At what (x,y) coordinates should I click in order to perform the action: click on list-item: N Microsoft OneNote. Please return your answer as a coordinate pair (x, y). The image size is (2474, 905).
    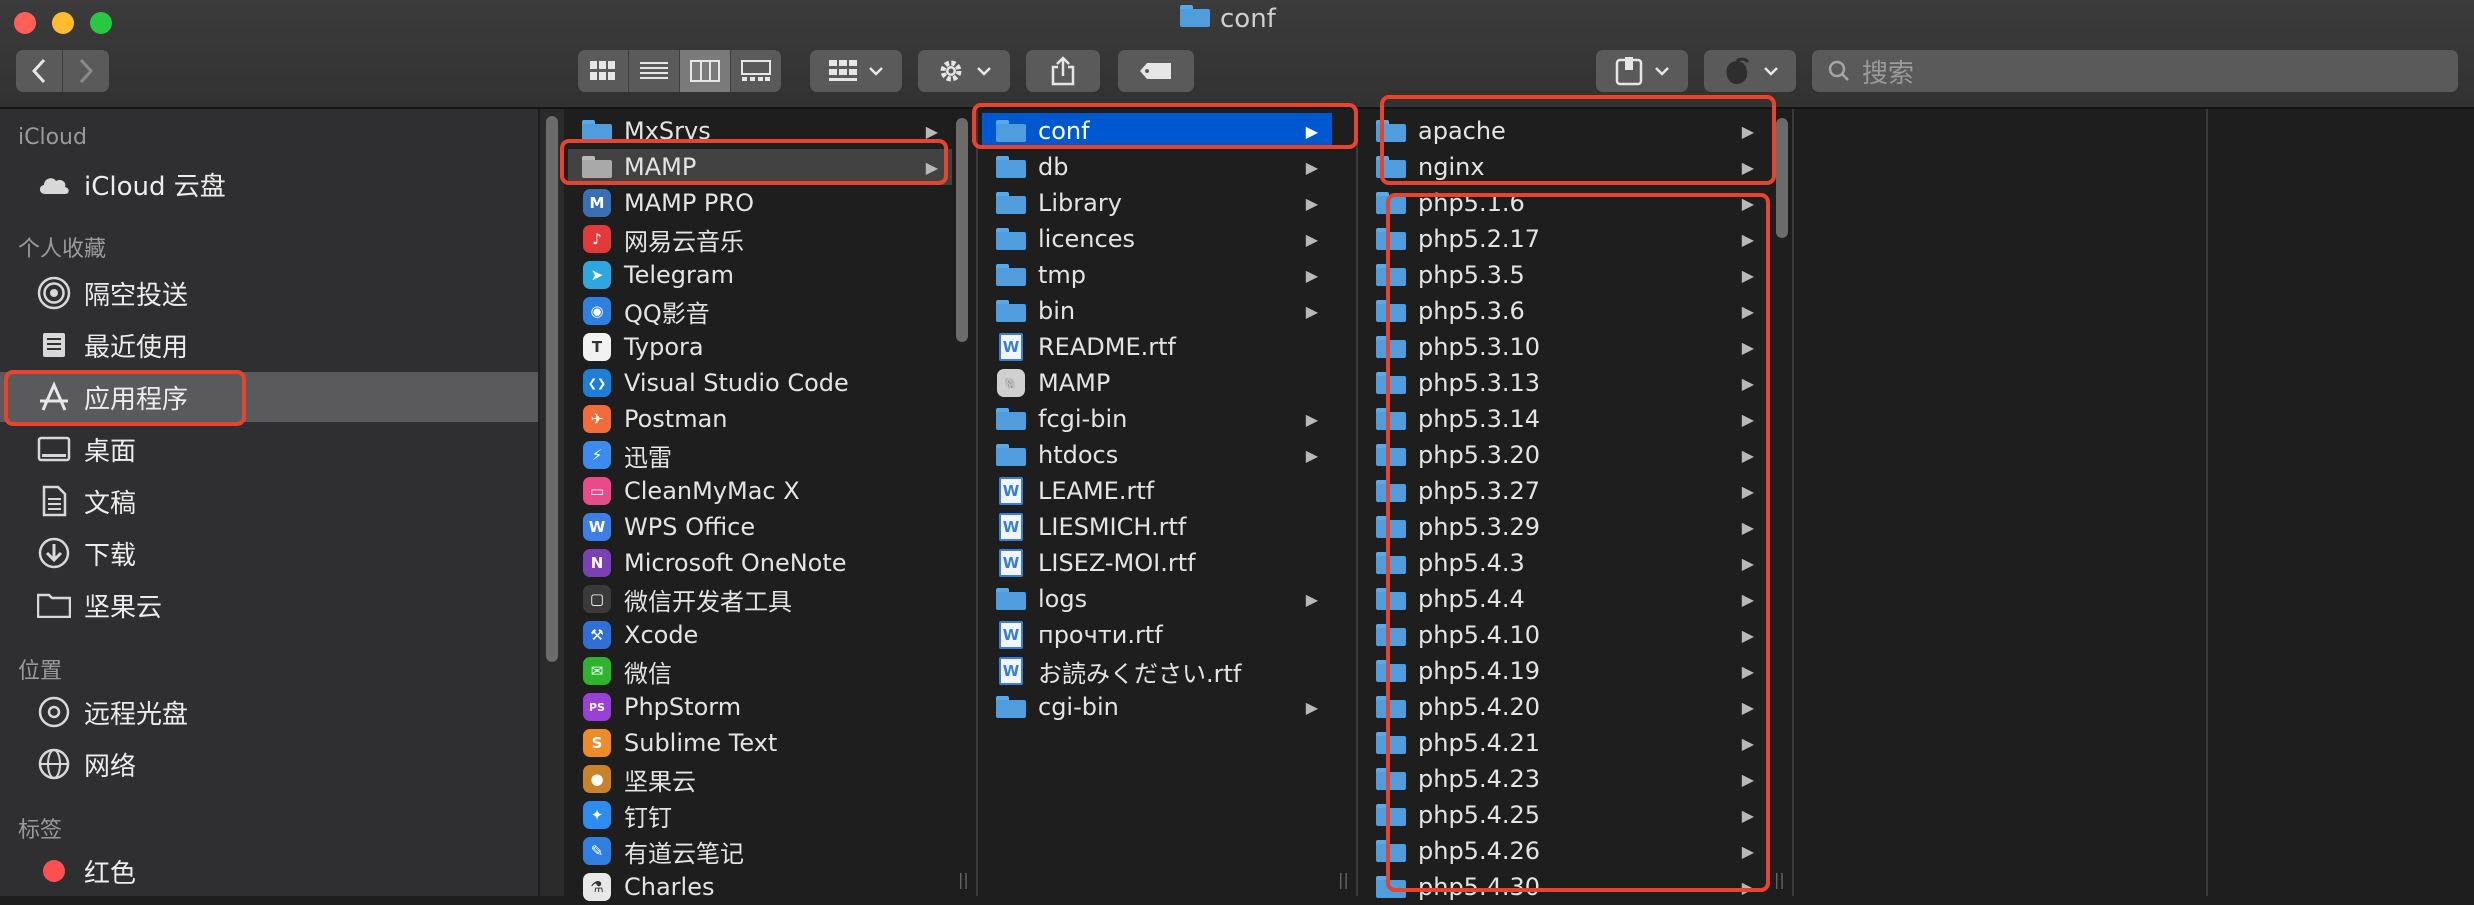
    Looking at the image, I should click on (760, 563).